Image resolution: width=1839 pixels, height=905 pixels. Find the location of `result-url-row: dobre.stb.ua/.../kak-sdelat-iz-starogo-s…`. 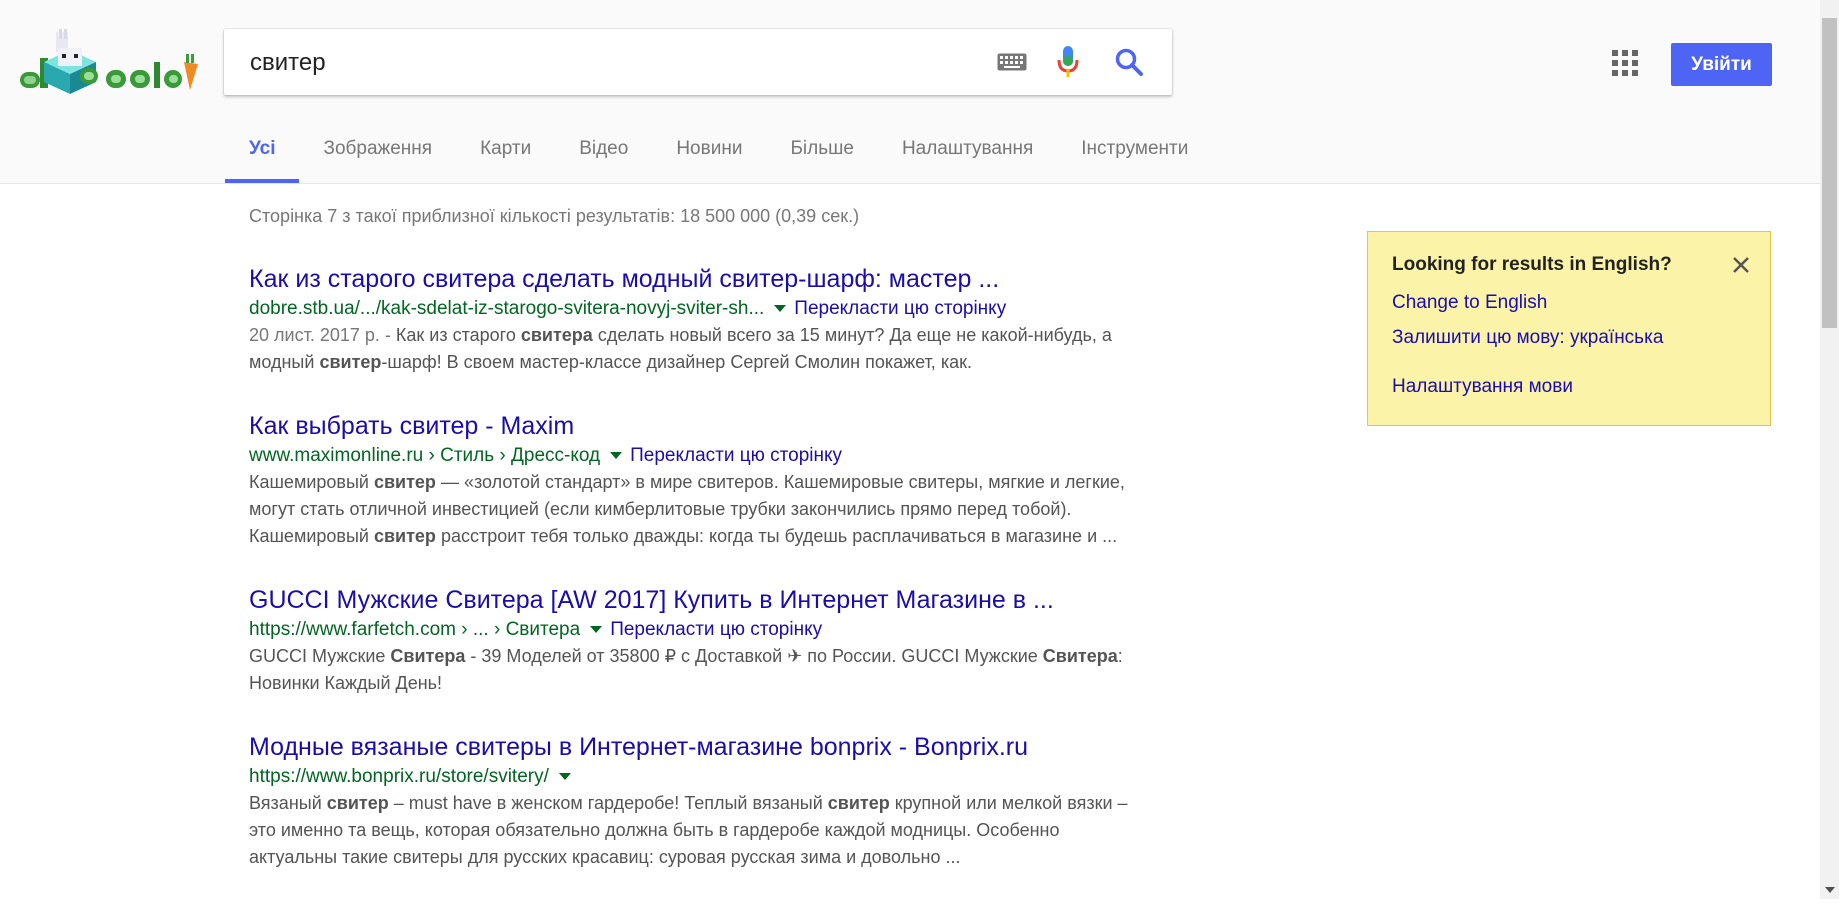

result-url-row: dobre.stb.ua/.../kak-sdelat-iz-starogo-s… is located at coordinates (699, 308).